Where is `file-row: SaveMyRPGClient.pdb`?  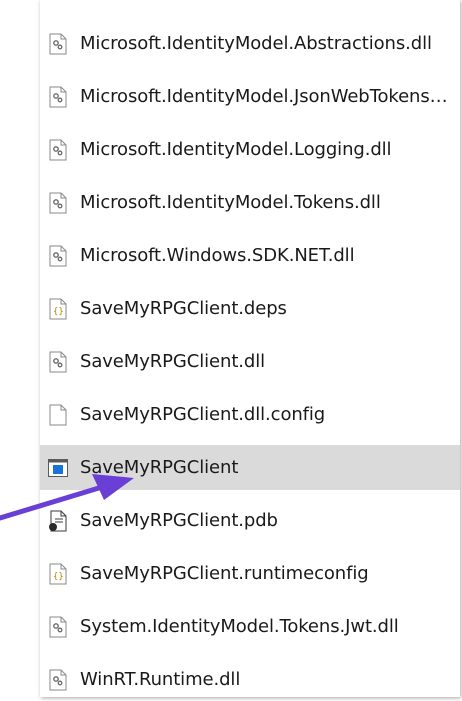
file-row: SaveMyRPGClient.pdb is located at coordinates (250, 520).